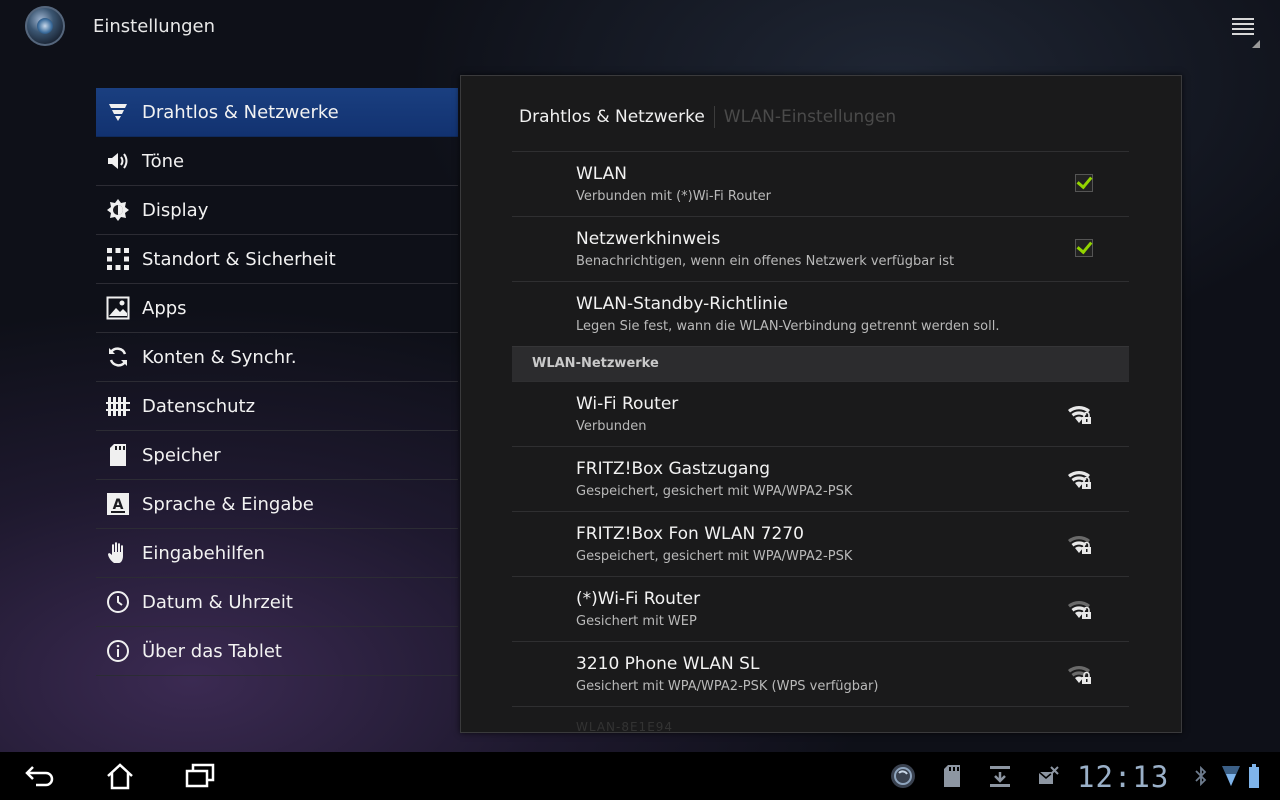 The image size is (1280, 800). I want to click on wlan-checkbox, so click(1084, 183).